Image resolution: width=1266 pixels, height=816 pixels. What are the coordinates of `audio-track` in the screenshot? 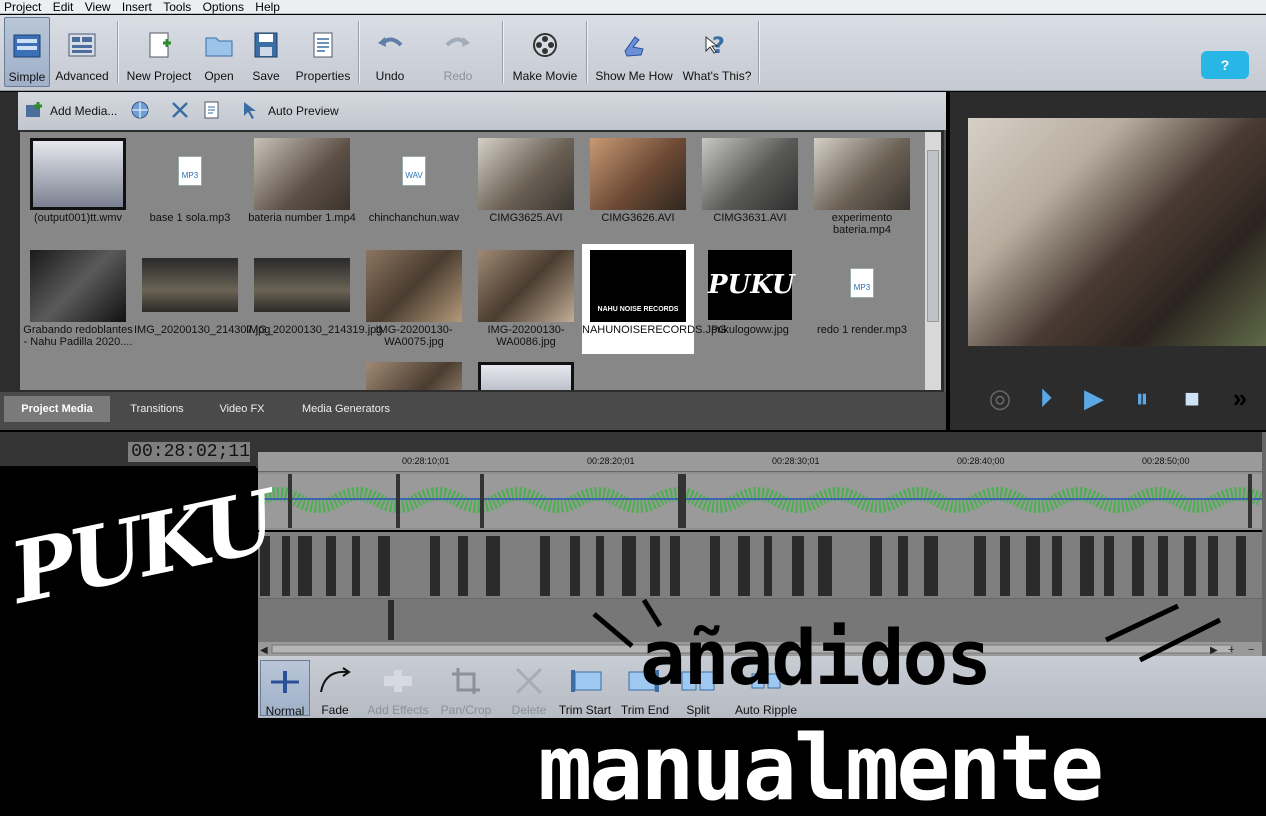 It's located at (760, 565).